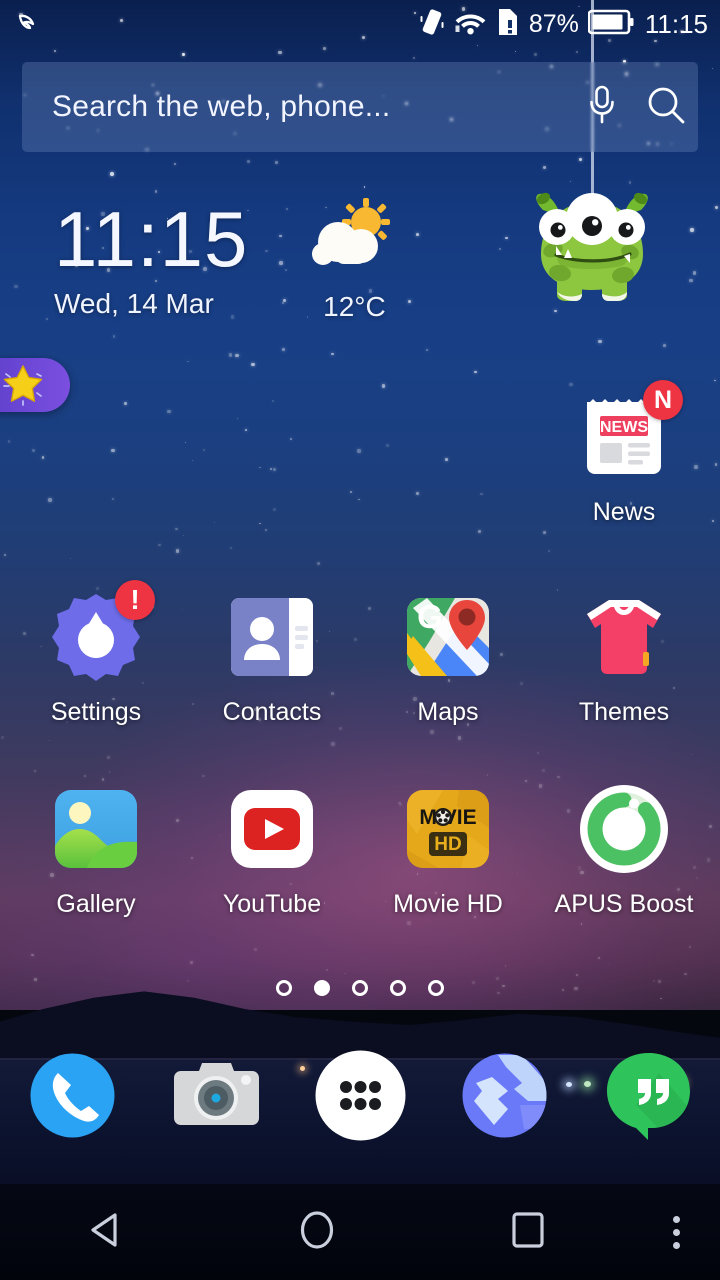  I want to click on widget-time: 11:15, so click(151, 239).